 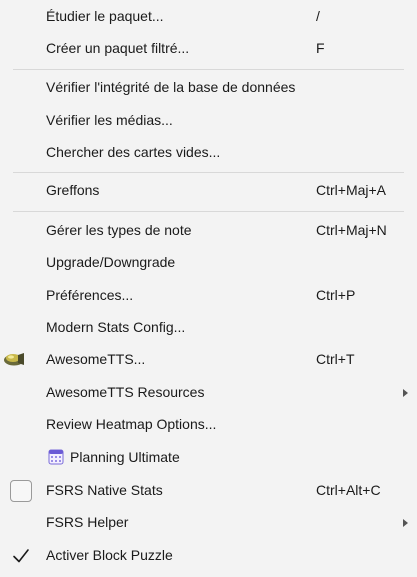 I want to click on menu-item-shortcut: Ctrl+Maj+N, so click(x=351, y=230).